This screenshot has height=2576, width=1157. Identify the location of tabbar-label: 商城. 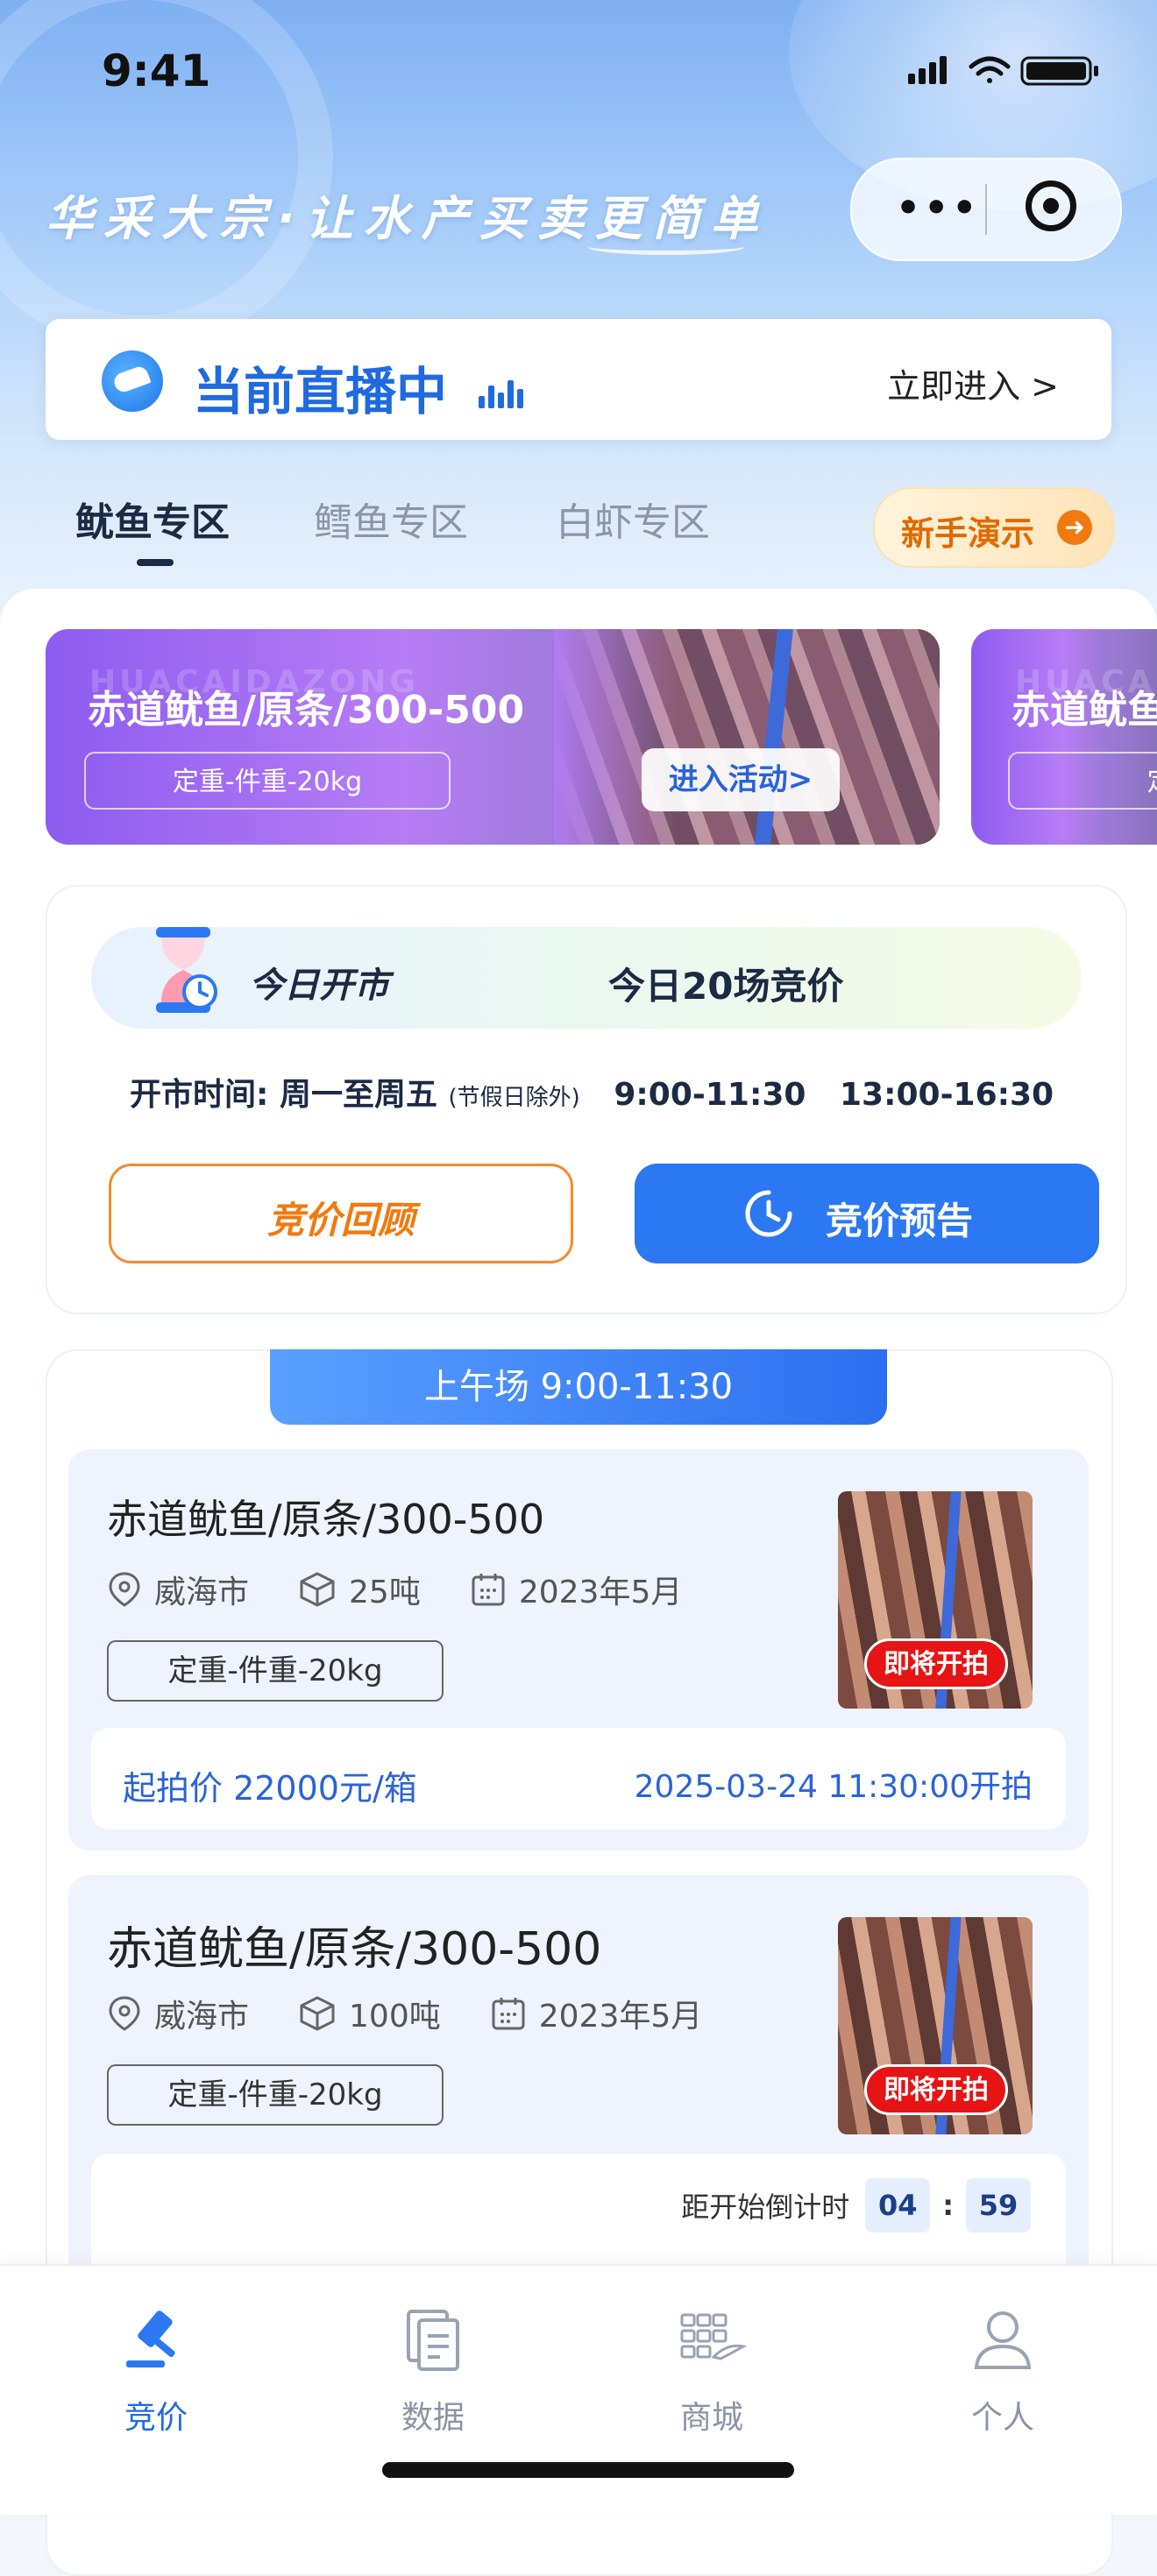
(711, 2418).